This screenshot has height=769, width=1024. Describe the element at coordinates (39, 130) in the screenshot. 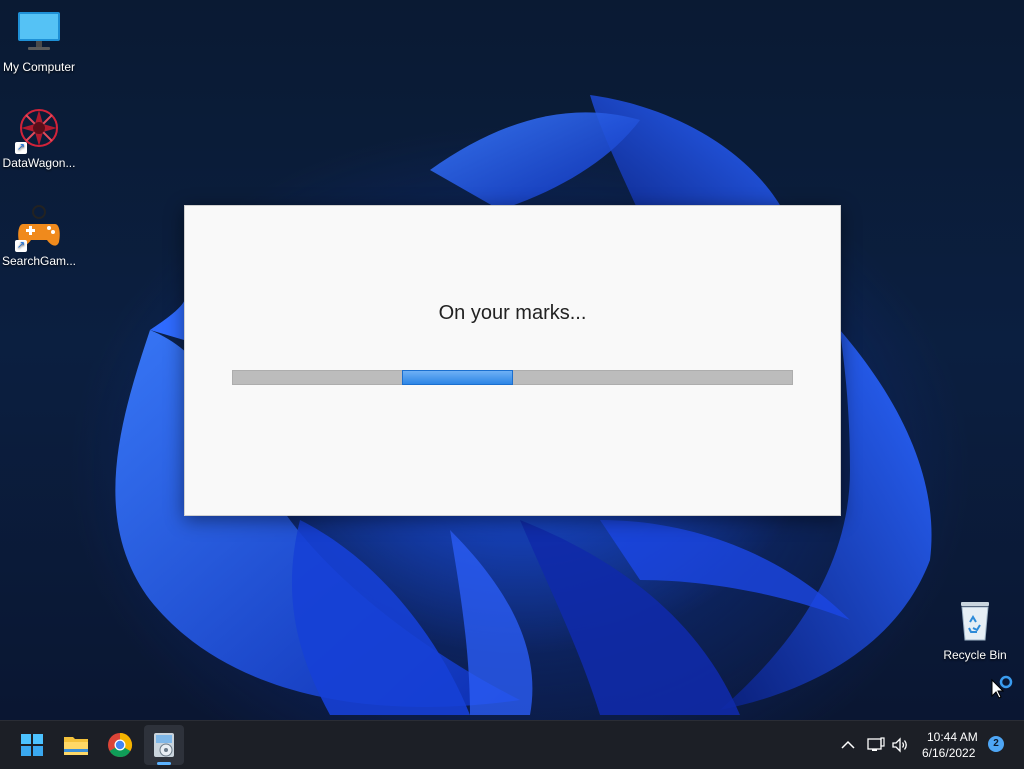

I see `datawagon-icon: ↗` at that location.